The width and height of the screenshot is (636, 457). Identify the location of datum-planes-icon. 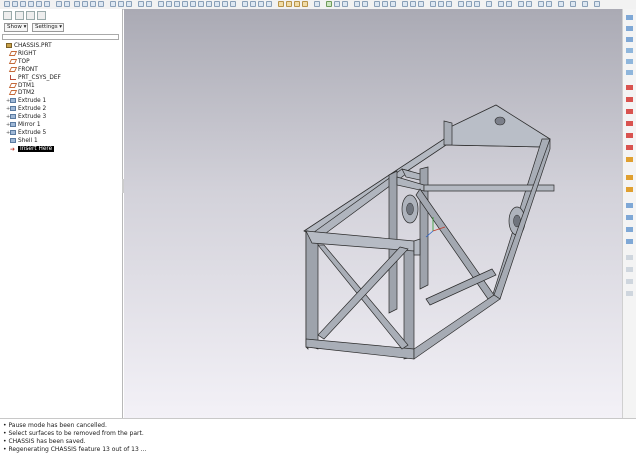
(281, 4).